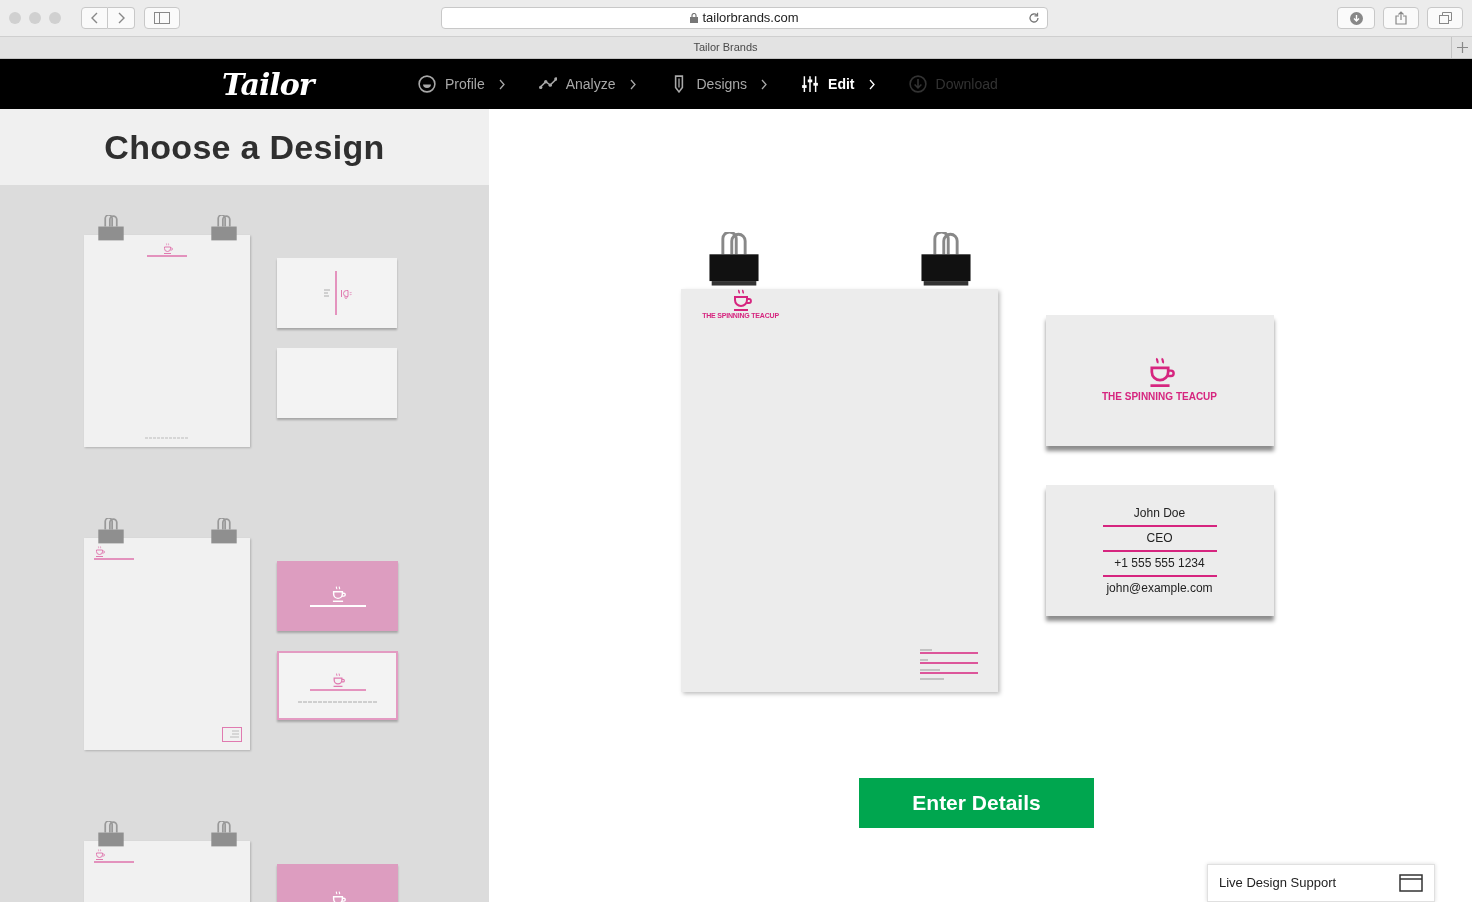  What do you see at coordinates (708, 84) in the screenshot?
I see `nav-step-tab: Designs` at bounding box center [708, 84].